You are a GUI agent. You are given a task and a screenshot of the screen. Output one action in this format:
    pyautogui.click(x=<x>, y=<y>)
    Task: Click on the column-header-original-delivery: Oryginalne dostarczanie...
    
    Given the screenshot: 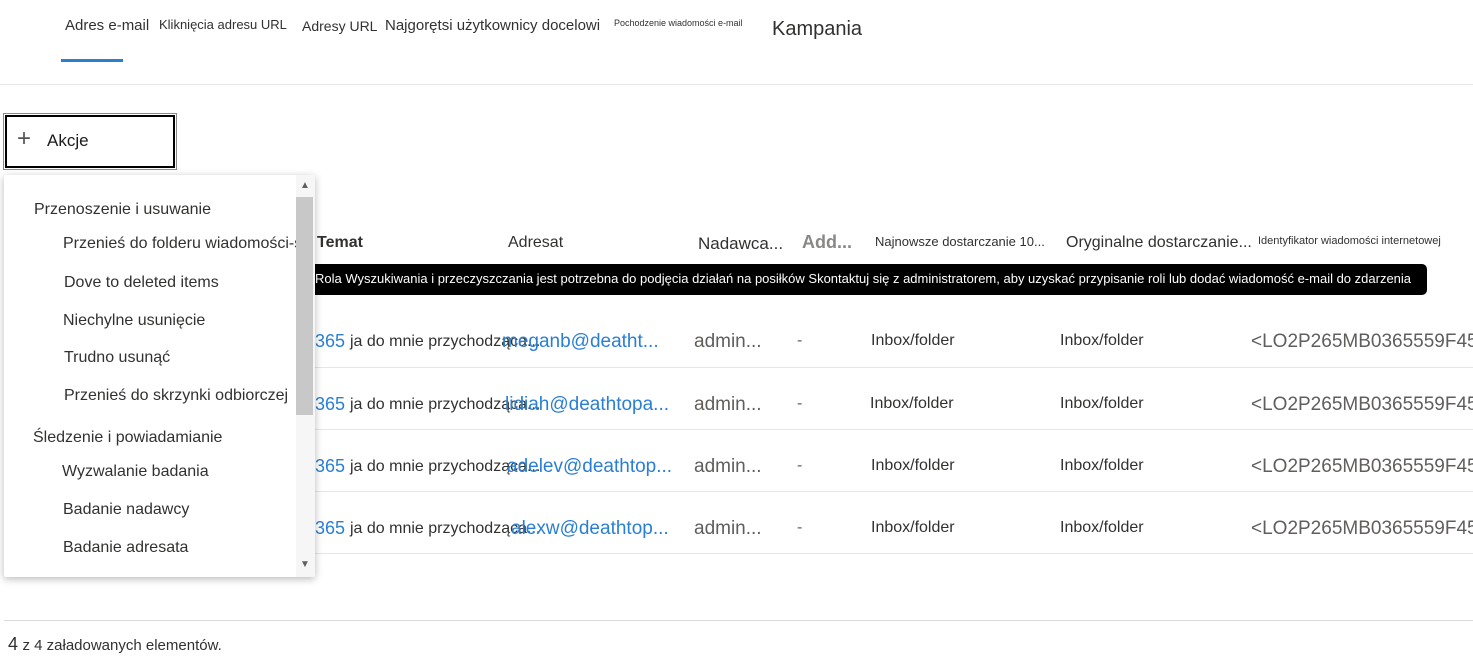 What is the action you would take?
    pyautogui.click(x=1159, y=243)
    